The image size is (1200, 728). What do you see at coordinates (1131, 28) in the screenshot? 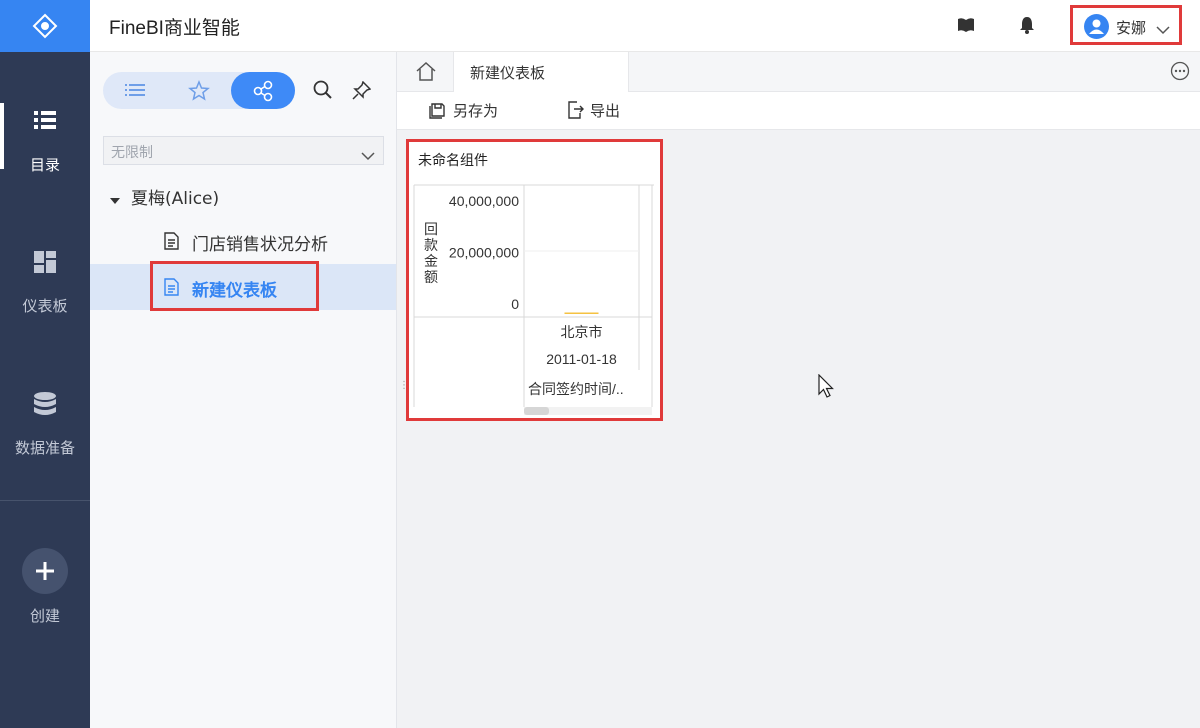
I see `user-name: 安娜` at bounding box center [1131, 28].